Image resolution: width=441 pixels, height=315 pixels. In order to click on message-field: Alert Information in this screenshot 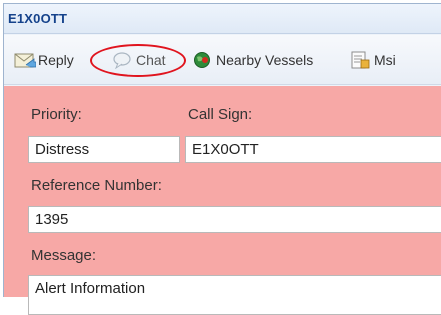, I will do `click(234, 295)`.